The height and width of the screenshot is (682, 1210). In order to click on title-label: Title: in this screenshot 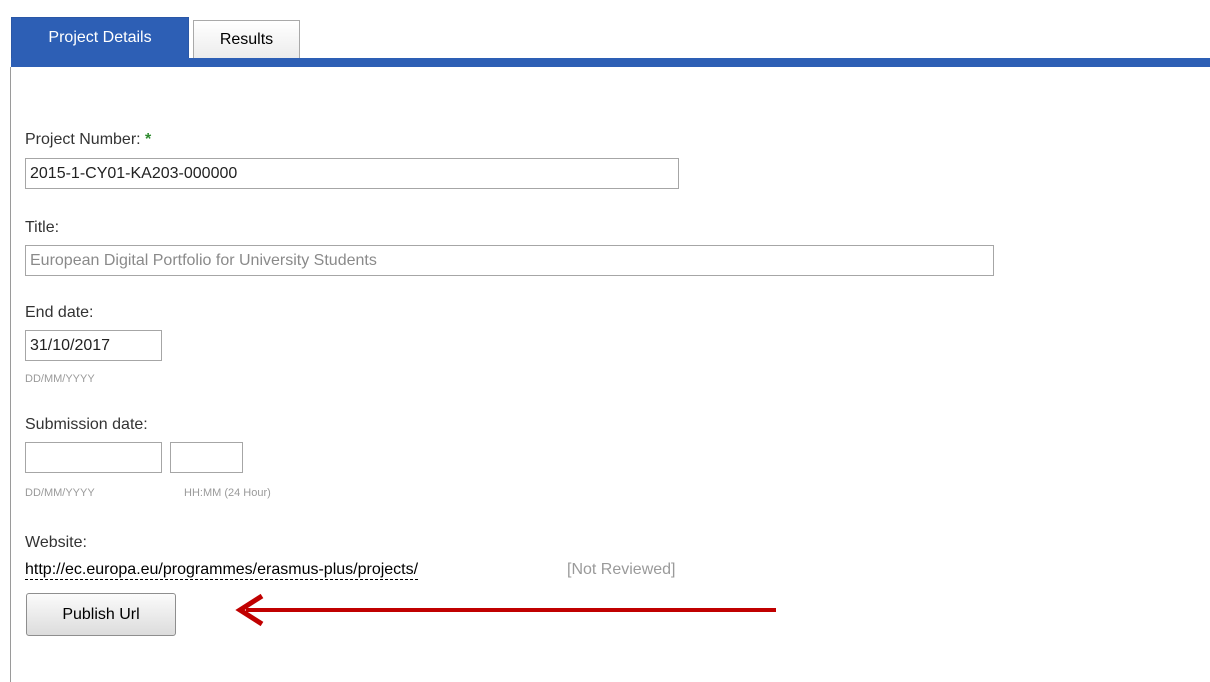, I will do `click(42, 227)`.